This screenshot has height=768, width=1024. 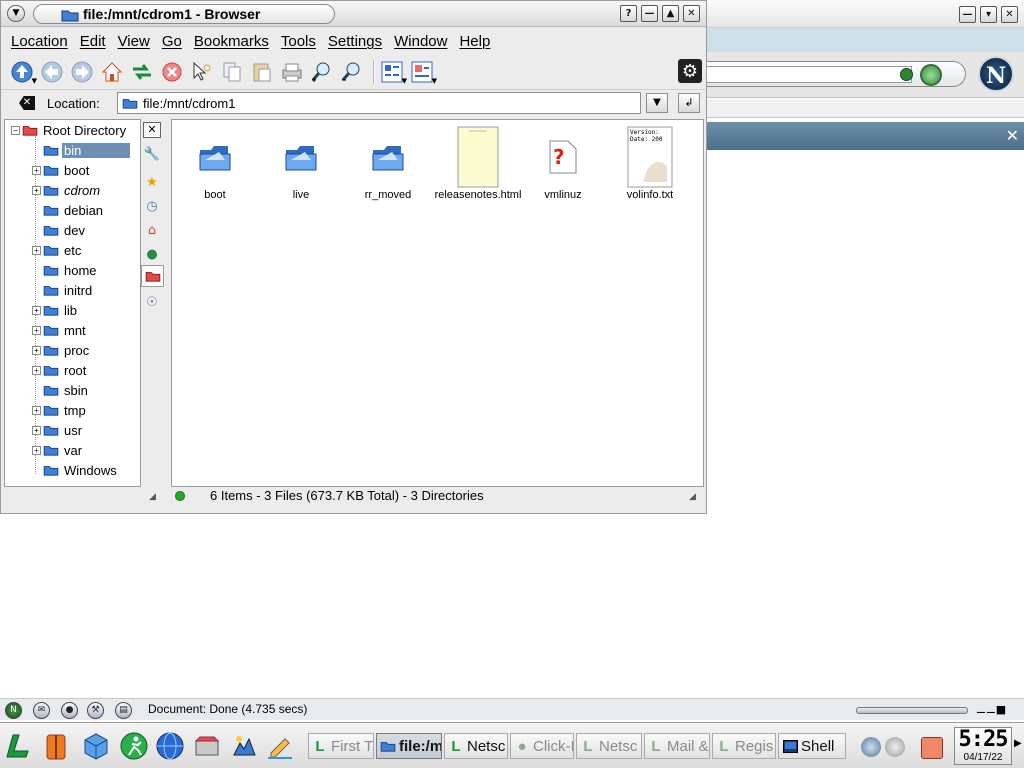 What do you see at coordinates (988, 14) in the screenshot?
I see `maximize-icon: ▾` at bounding box center [988, 14].